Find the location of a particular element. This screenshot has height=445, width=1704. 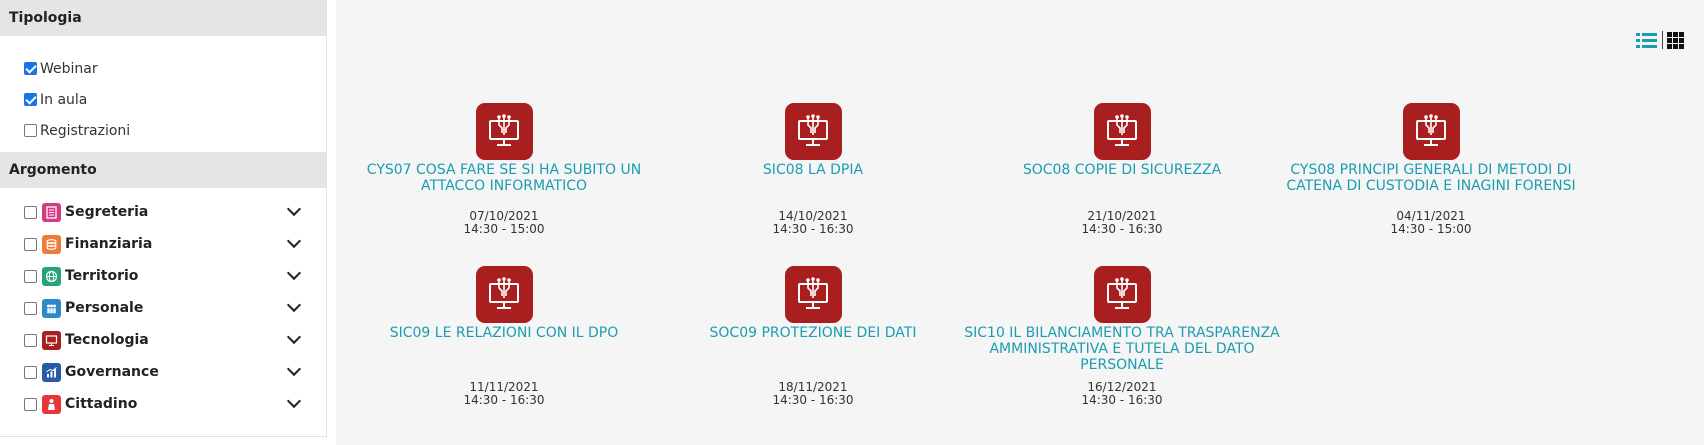

webinar-checkbox is located at coordinates (30, 68).